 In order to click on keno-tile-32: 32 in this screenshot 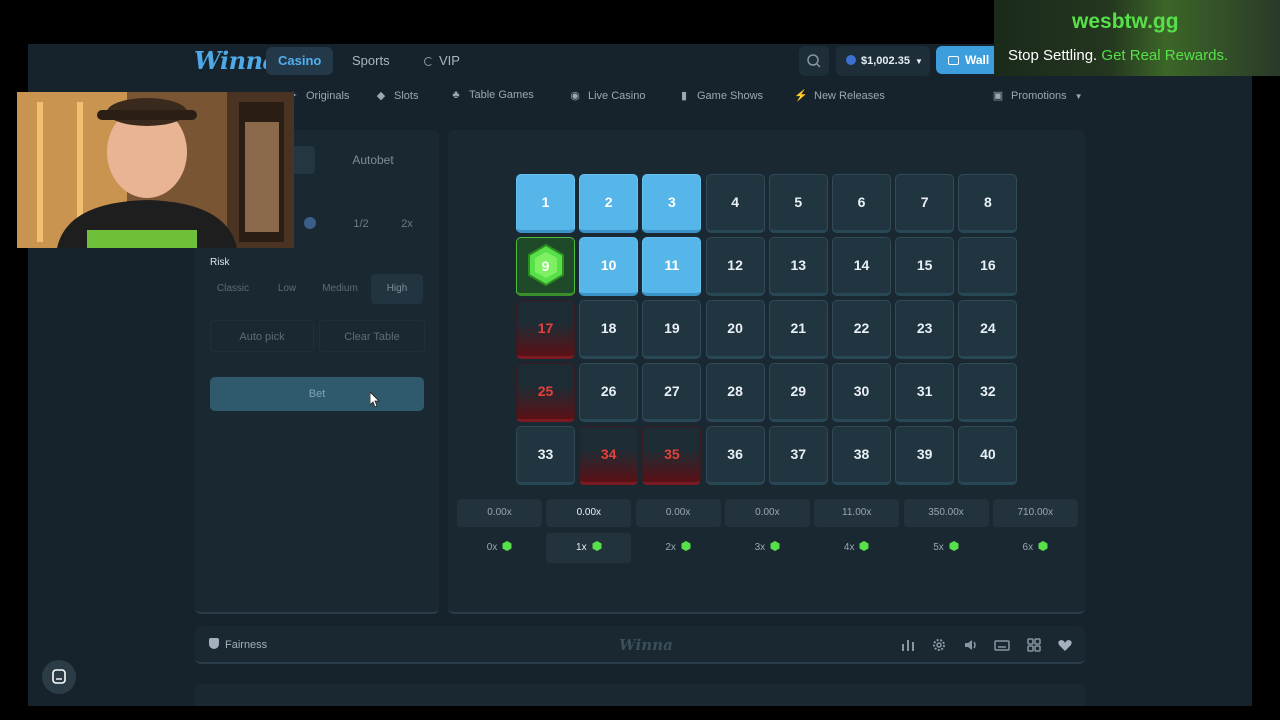, I will do `click(988, 392)`.